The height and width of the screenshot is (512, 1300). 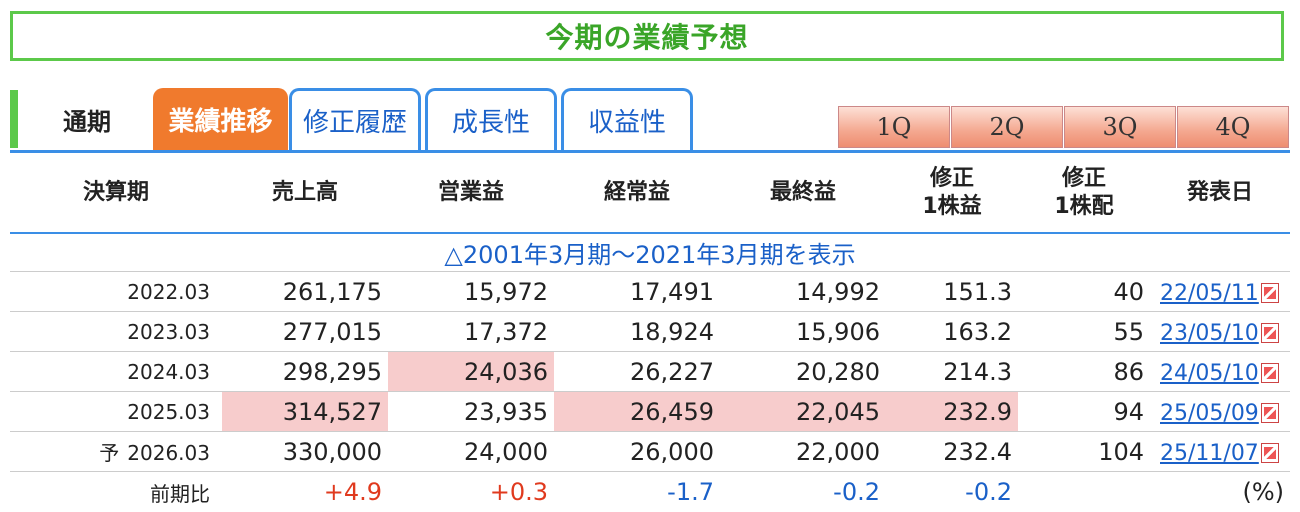 I want to click on cell-date: 24/05/10, so click(x=1220, y=371).